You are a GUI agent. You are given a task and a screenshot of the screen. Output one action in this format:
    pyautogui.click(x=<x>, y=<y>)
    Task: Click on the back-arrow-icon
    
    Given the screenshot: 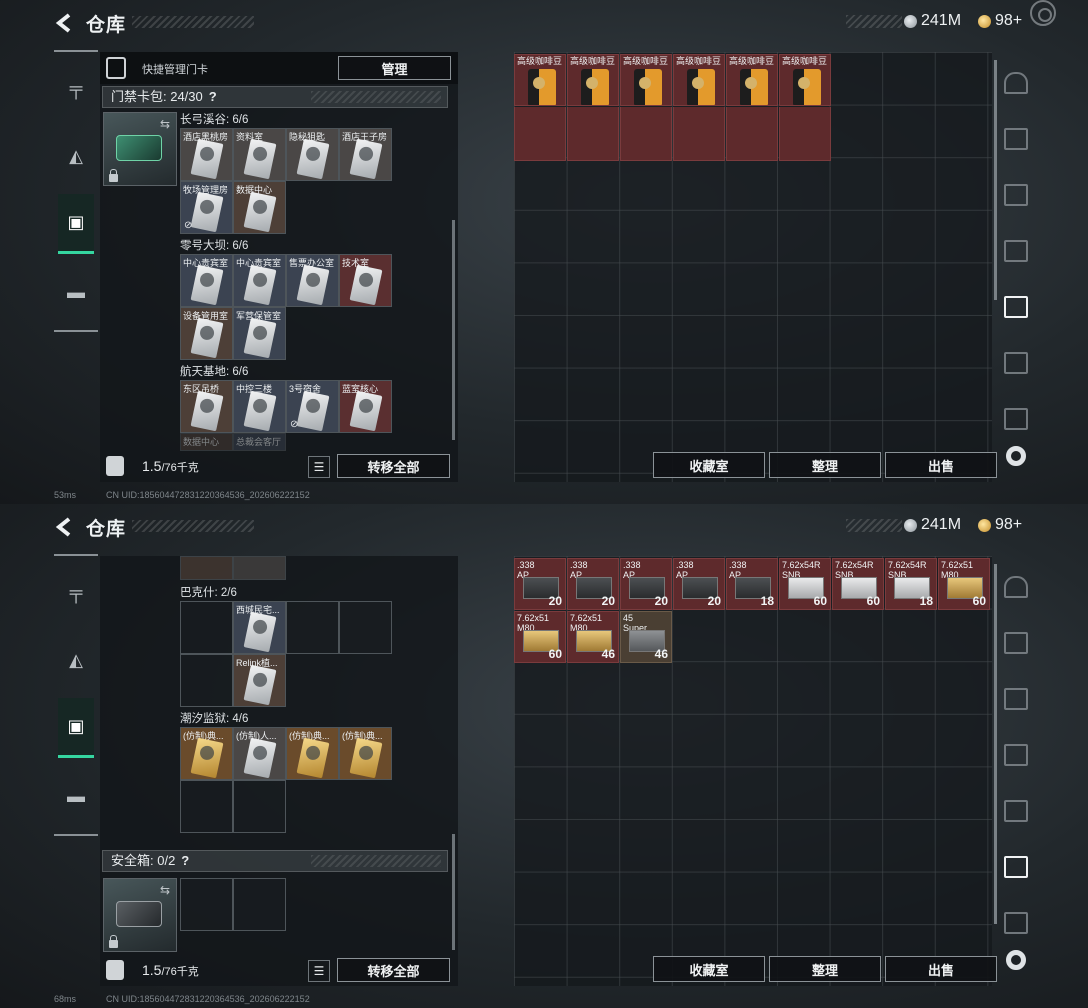 What is the action you would take?
    pyautogui.click(x=65, y=23)
    